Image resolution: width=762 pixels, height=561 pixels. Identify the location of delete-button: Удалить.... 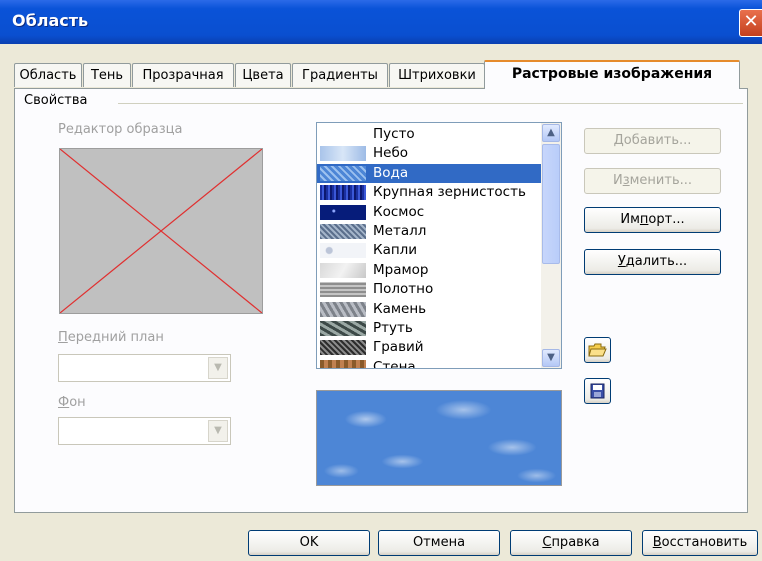
(652, 262).